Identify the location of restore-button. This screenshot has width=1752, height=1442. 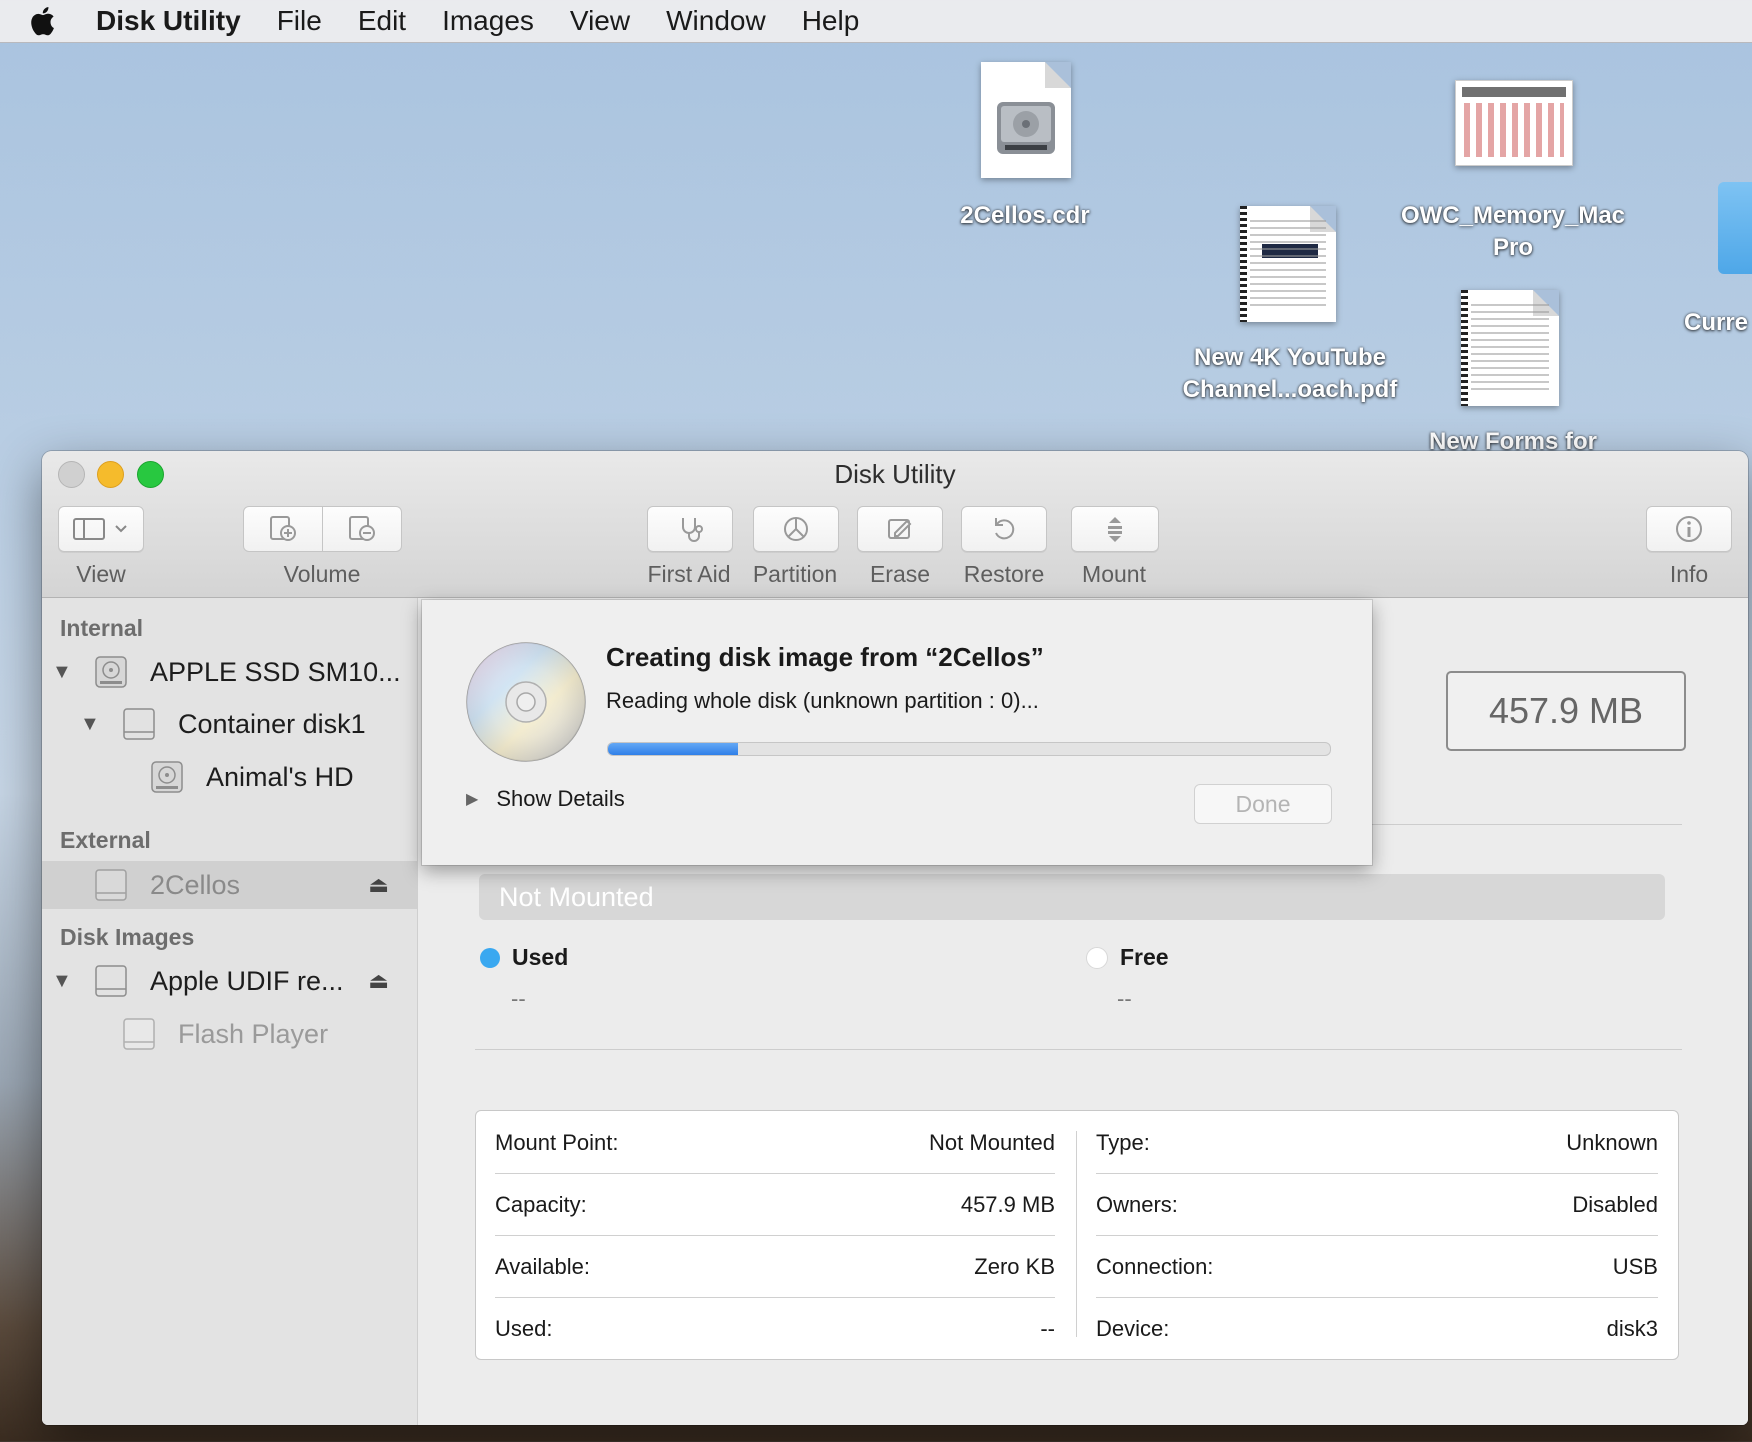
(1004, 529).